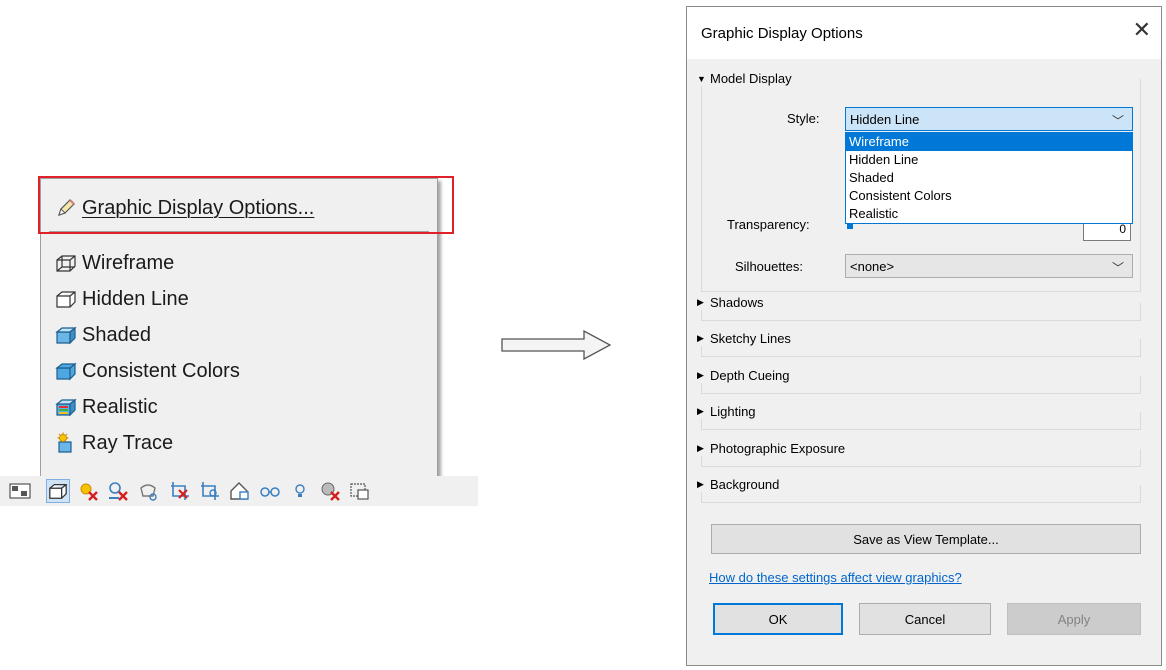 This screenshot has height=670, width=1166. I want to click on section-header-depth-cueing: ▶ Depth Cueing, so click(745, 375).